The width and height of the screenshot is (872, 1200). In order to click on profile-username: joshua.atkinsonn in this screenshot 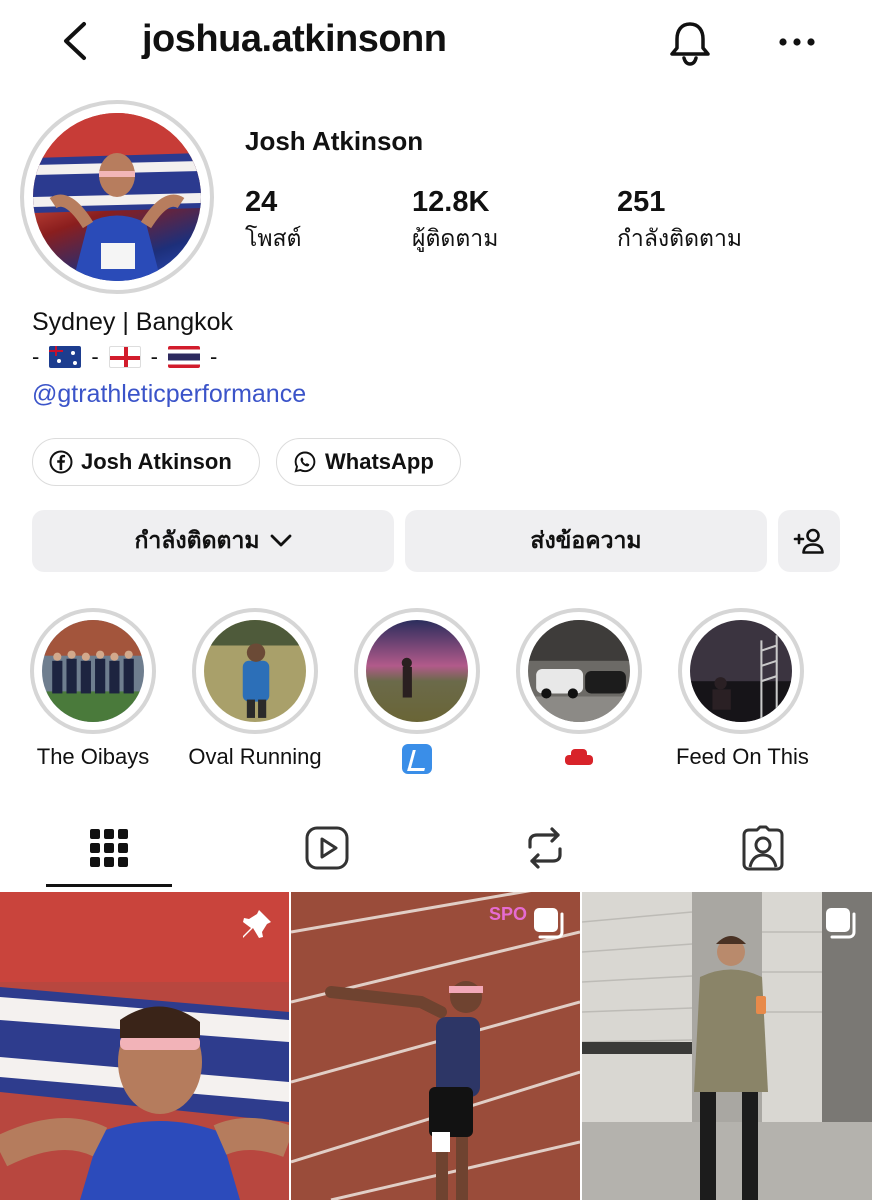, I will do `click(294, 39)`.